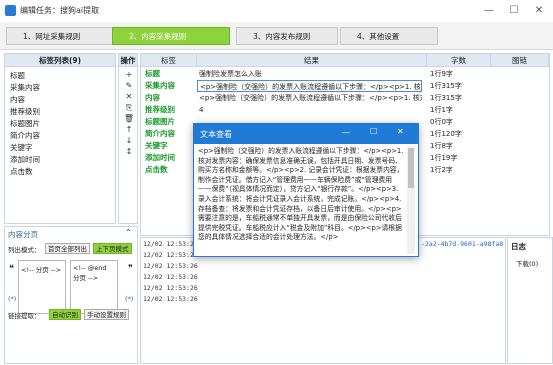 Image resolution: width=553 pixels, height=365 pixels. What do you see at coordinates (12, 299) in the screenshot?
I see `start-code: (*)` at bounding box center [12, 299].